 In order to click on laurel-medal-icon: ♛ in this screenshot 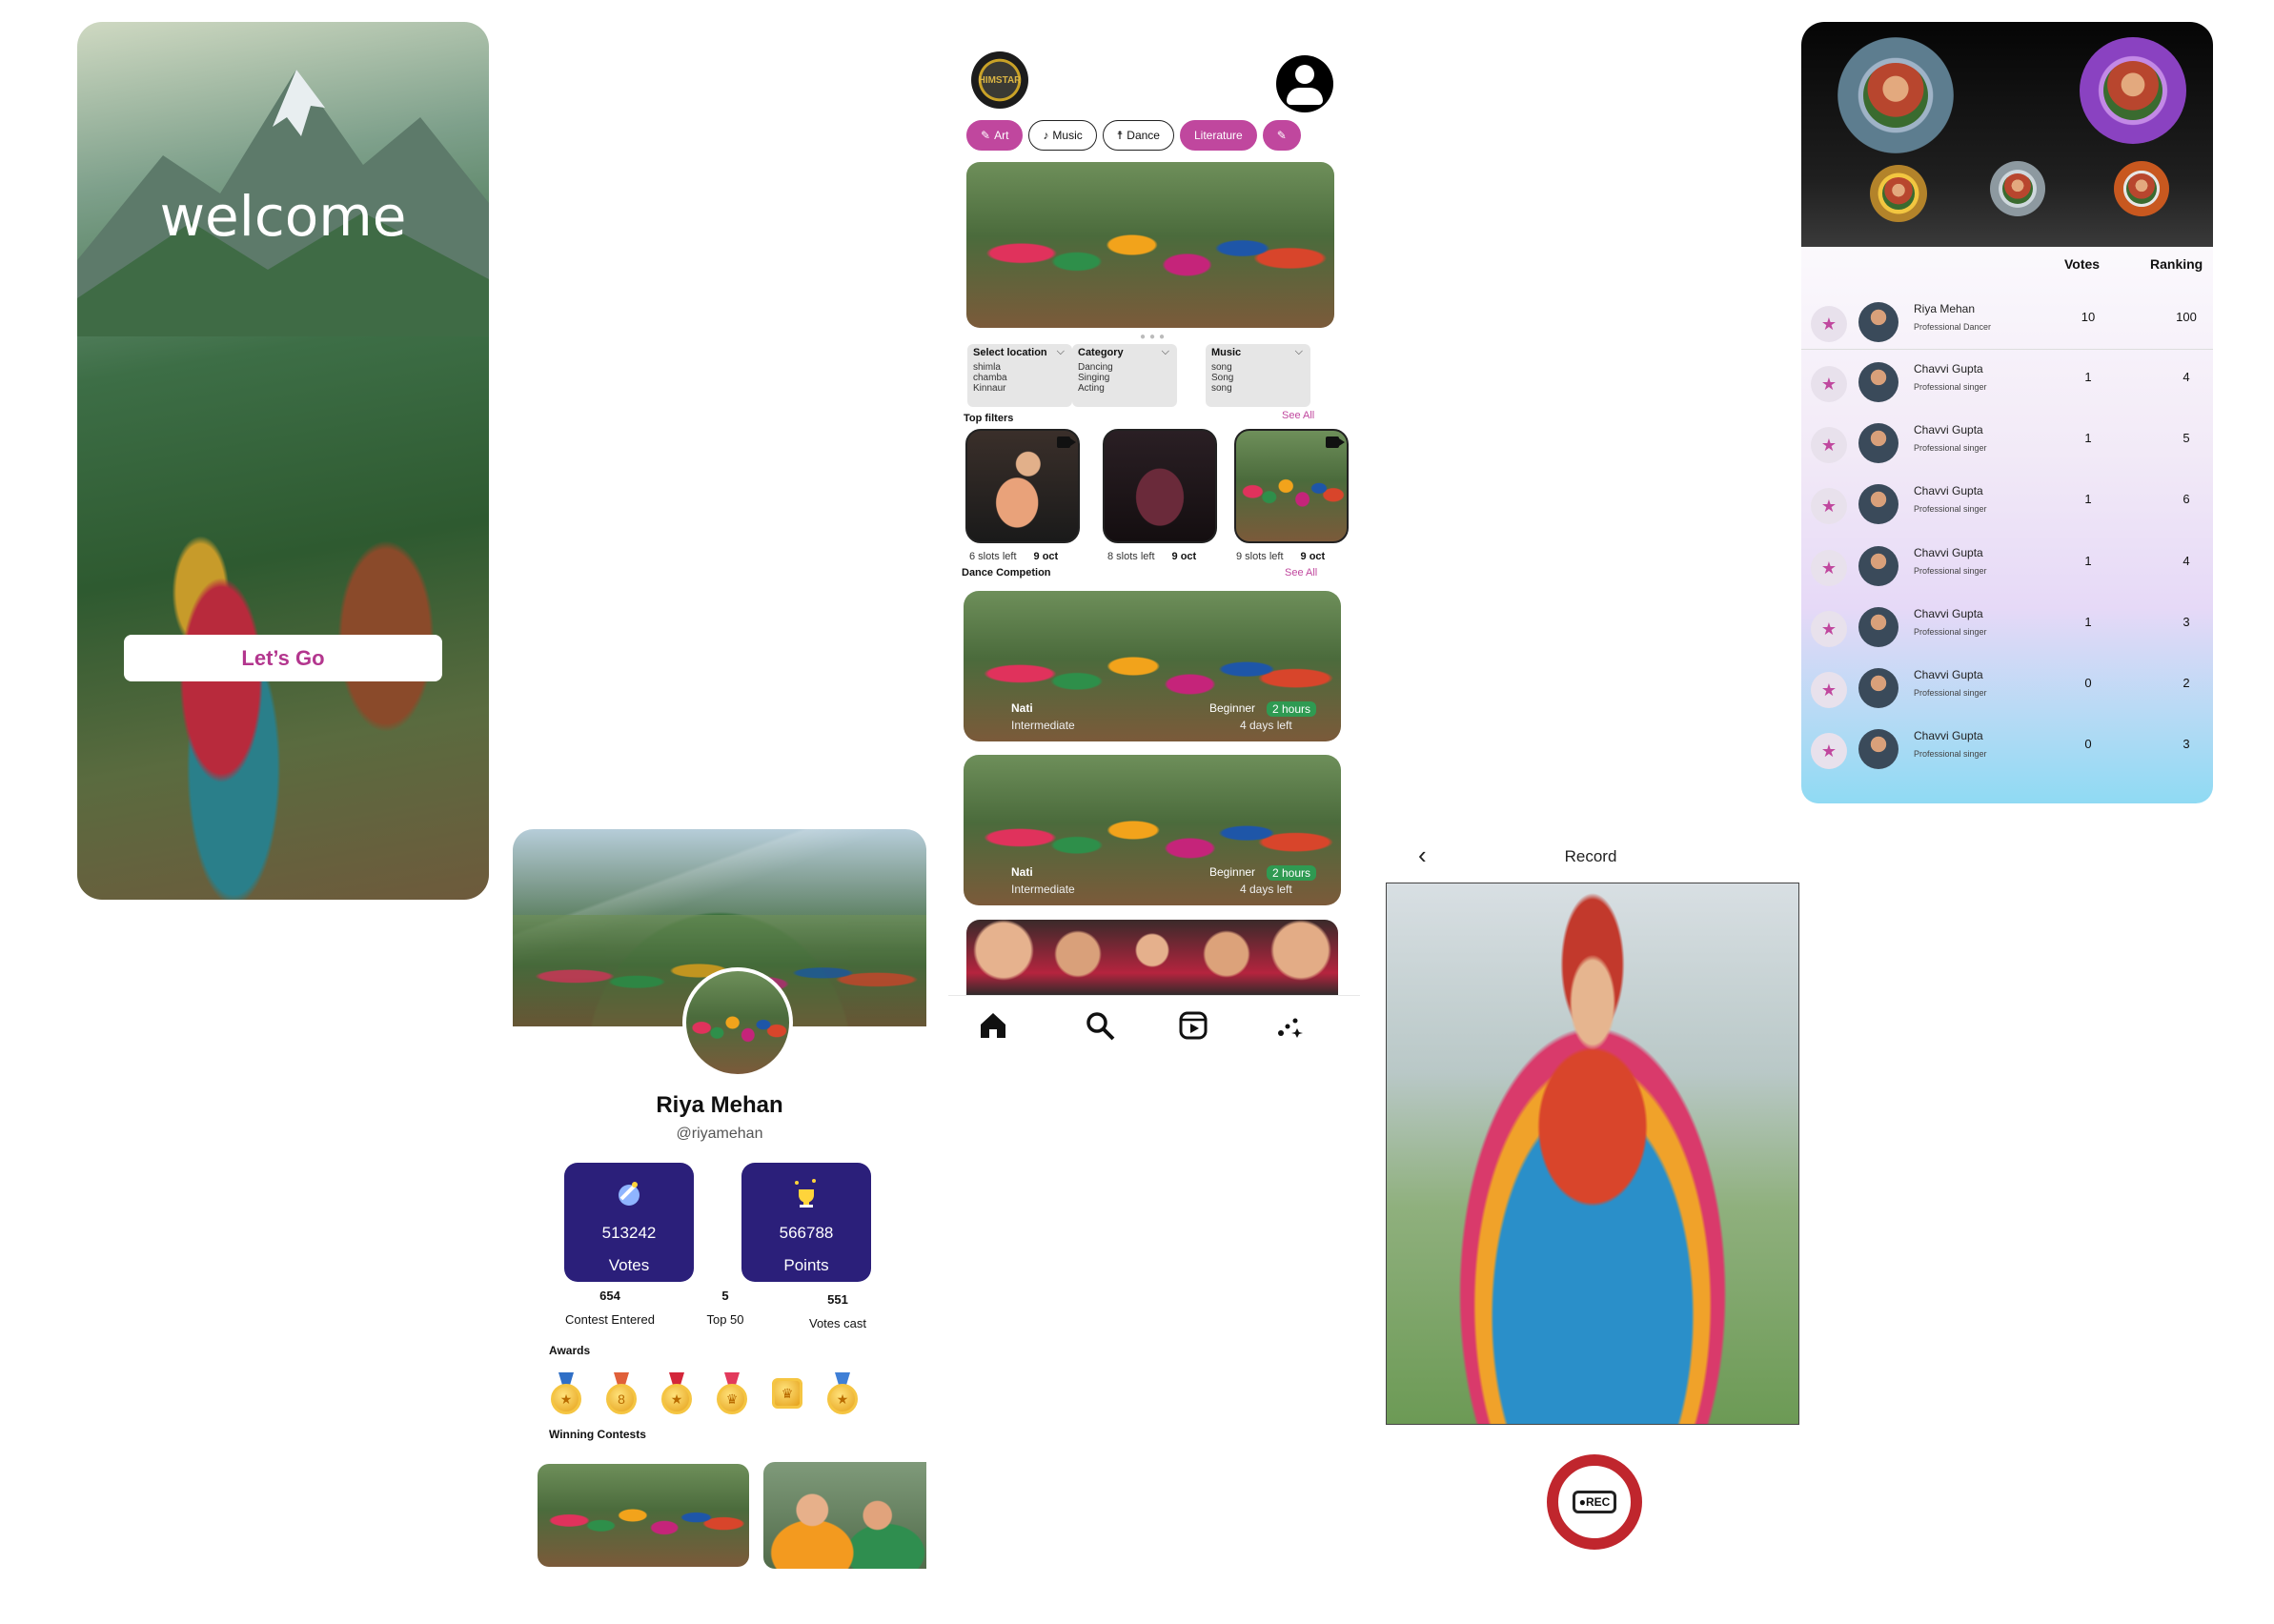, I will do `click(732, 1393)`.